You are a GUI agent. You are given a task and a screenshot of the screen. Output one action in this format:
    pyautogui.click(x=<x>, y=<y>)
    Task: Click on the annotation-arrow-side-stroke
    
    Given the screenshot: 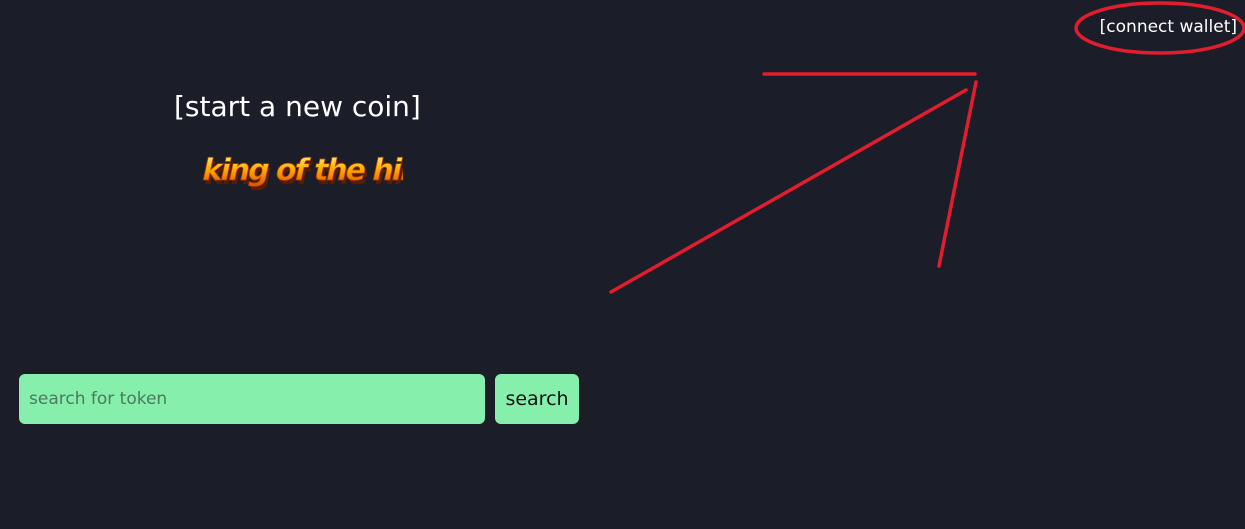 What is the action you would take?
    pyautogui.click(x=957, y=174)
    